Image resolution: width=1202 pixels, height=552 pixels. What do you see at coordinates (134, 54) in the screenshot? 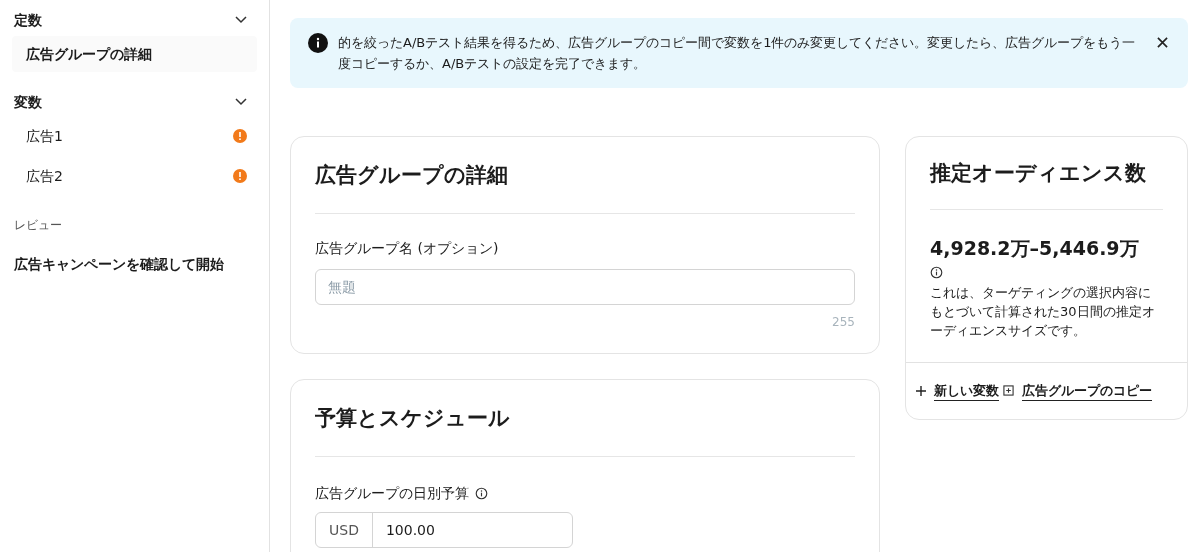
I see `sidebar-item: 広告グループの詳細` at bounding box center [134, 54].